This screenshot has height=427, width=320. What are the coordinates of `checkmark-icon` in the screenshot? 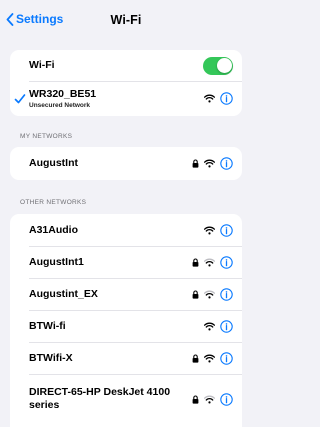 It's located at (20, 98).